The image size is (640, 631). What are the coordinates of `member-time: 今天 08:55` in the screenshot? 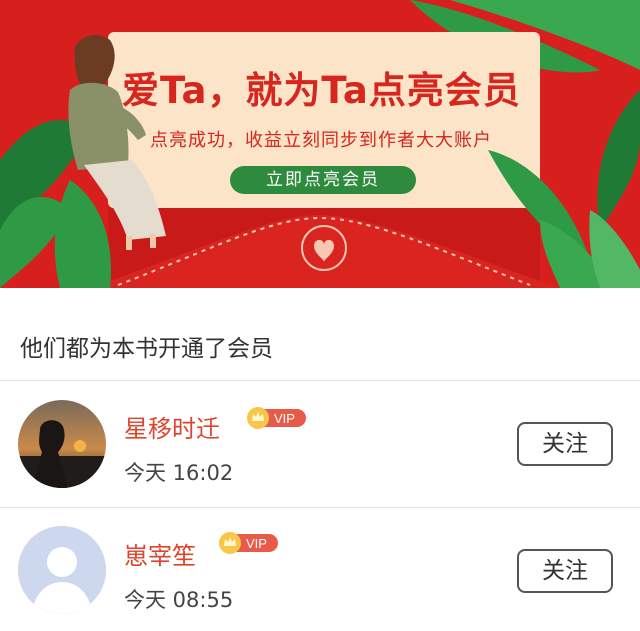 It's located at (179, 600).